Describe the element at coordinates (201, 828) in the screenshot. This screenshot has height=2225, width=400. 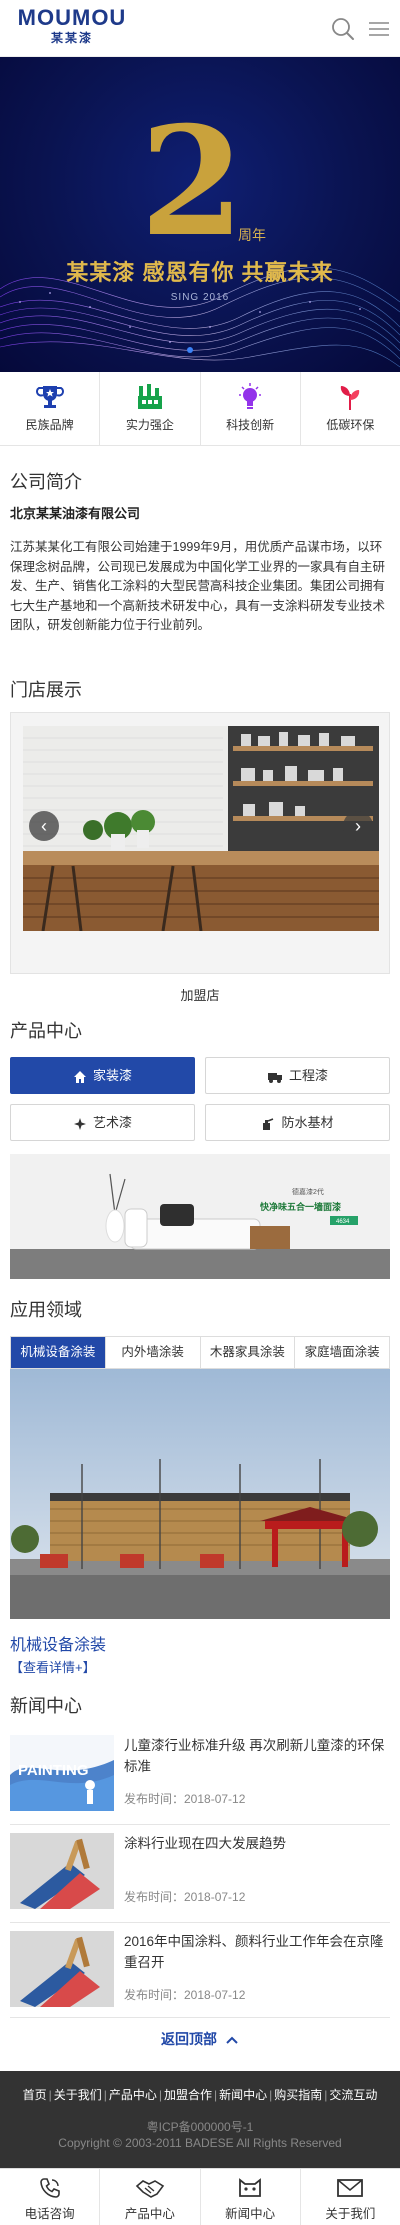
I see `store-photo` at that location.